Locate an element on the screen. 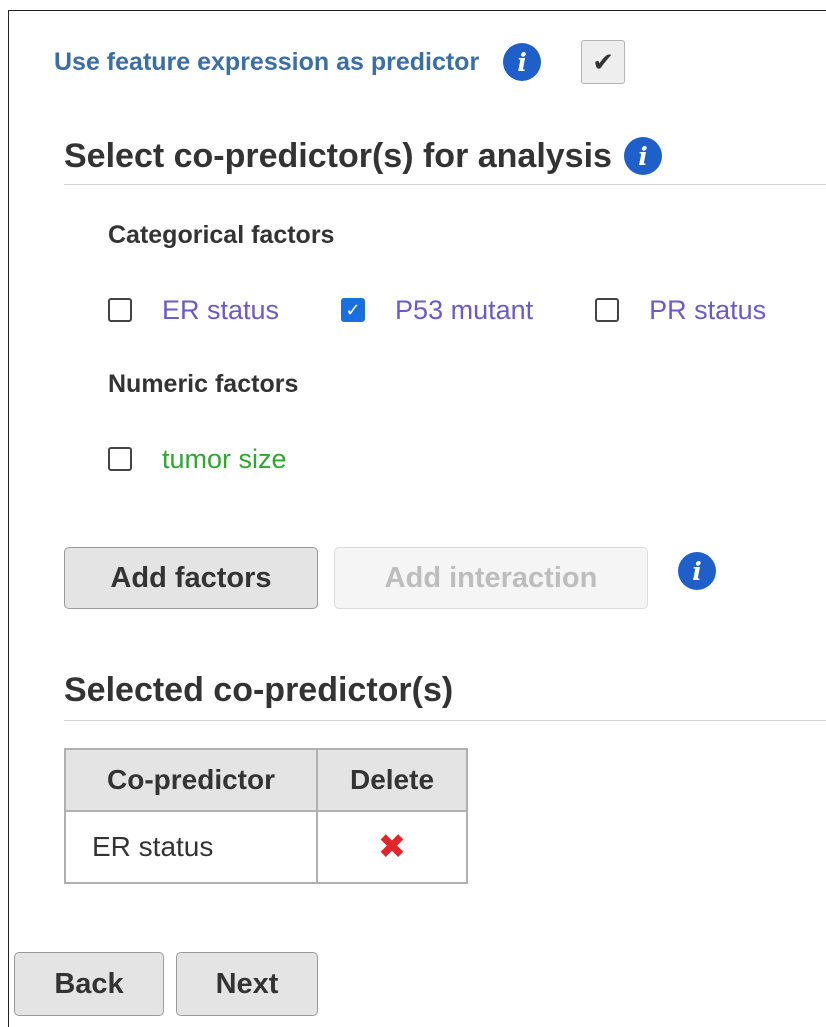 The image size is (826, 1027). select-co-predictors-title: Select co-predictor(s) for analysis i is located at coordinates (363, 156).